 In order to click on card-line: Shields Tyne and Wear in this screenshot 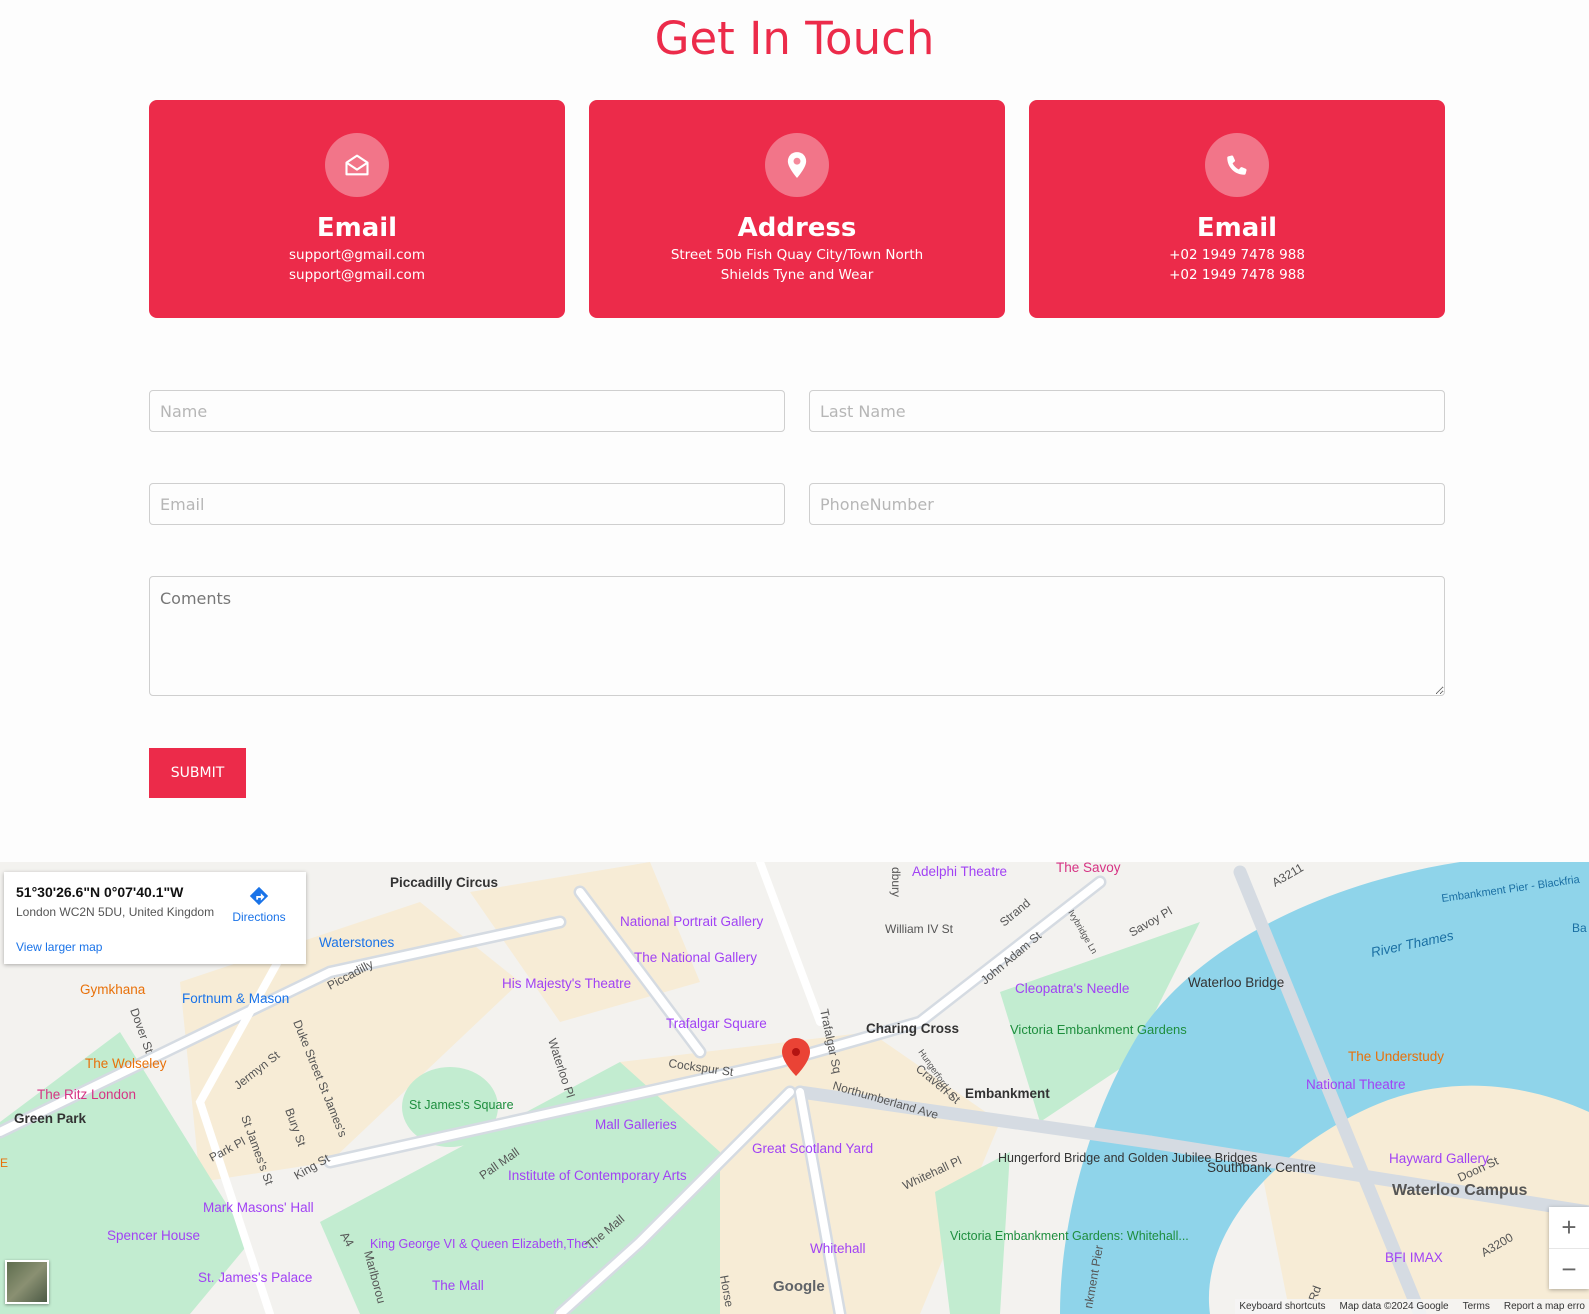, I will do `click(797, 275)`.